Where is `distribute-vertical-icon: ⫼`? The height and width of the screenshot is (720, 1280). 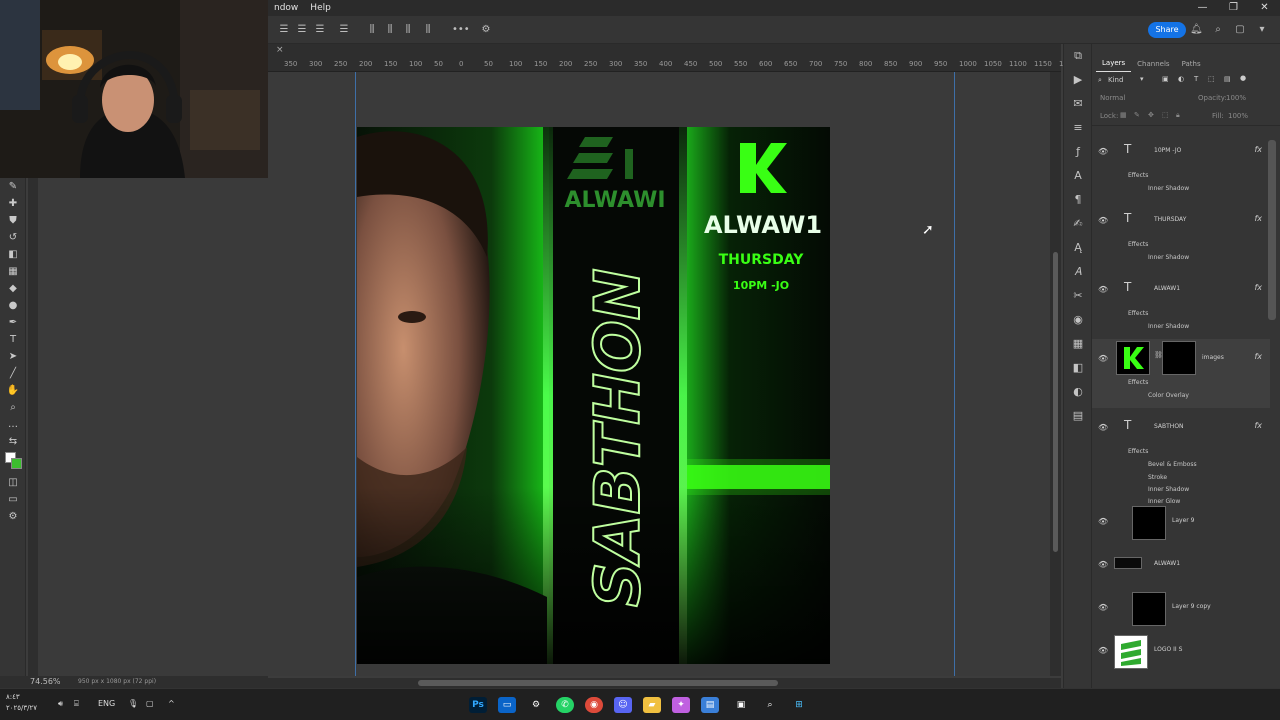 distribute-vertical-icon: ⫼ is located at coordinates (428, 30).